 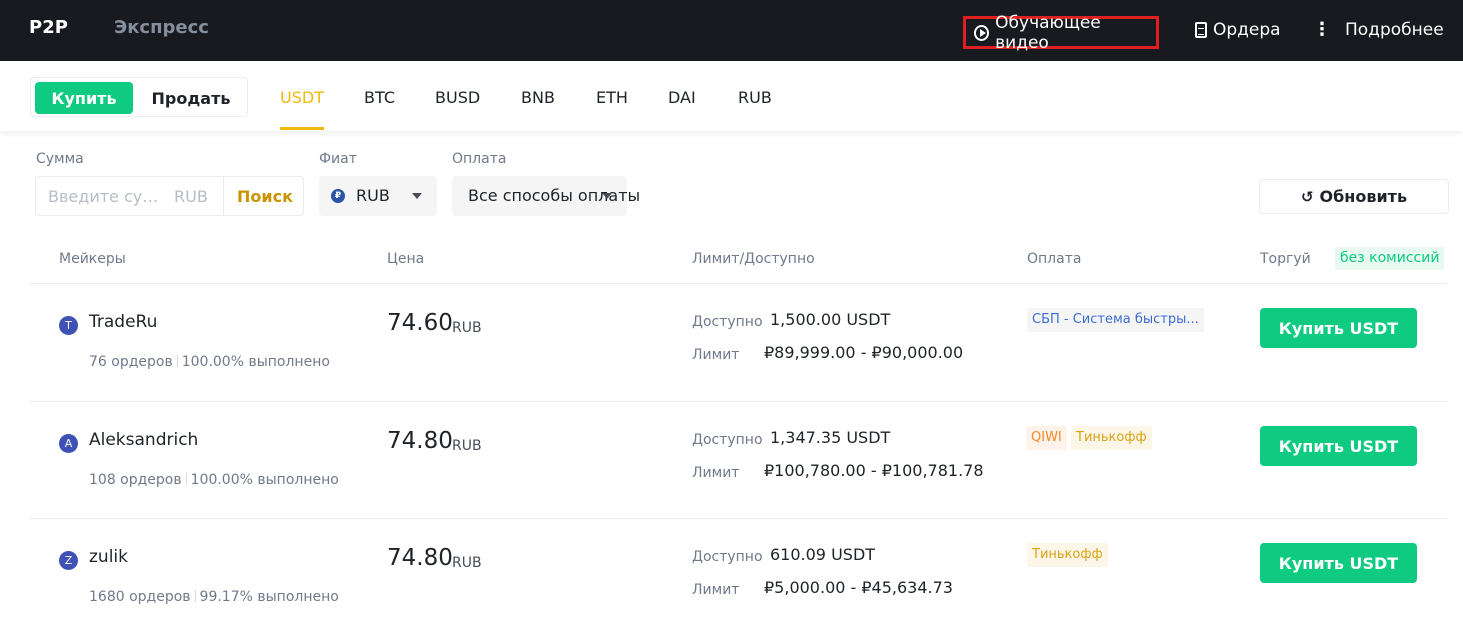 What do you see at coordinates (864, 352) in the screenshot?
I see `limit-value: ₽89,999.00 - ₽90,000.00` at bounding box center [864, 352].